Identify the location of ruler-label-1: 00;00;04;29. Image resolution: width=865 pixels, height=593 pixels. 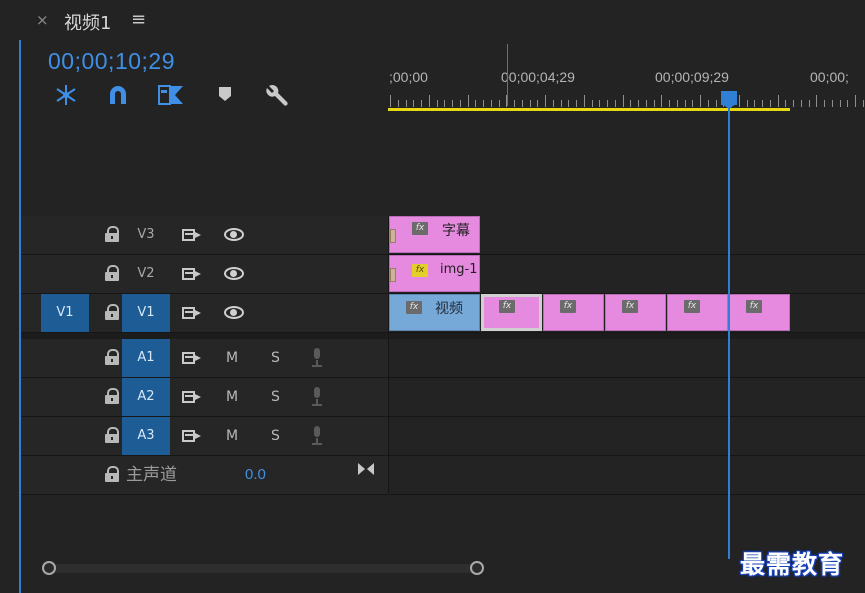
(538, 77).